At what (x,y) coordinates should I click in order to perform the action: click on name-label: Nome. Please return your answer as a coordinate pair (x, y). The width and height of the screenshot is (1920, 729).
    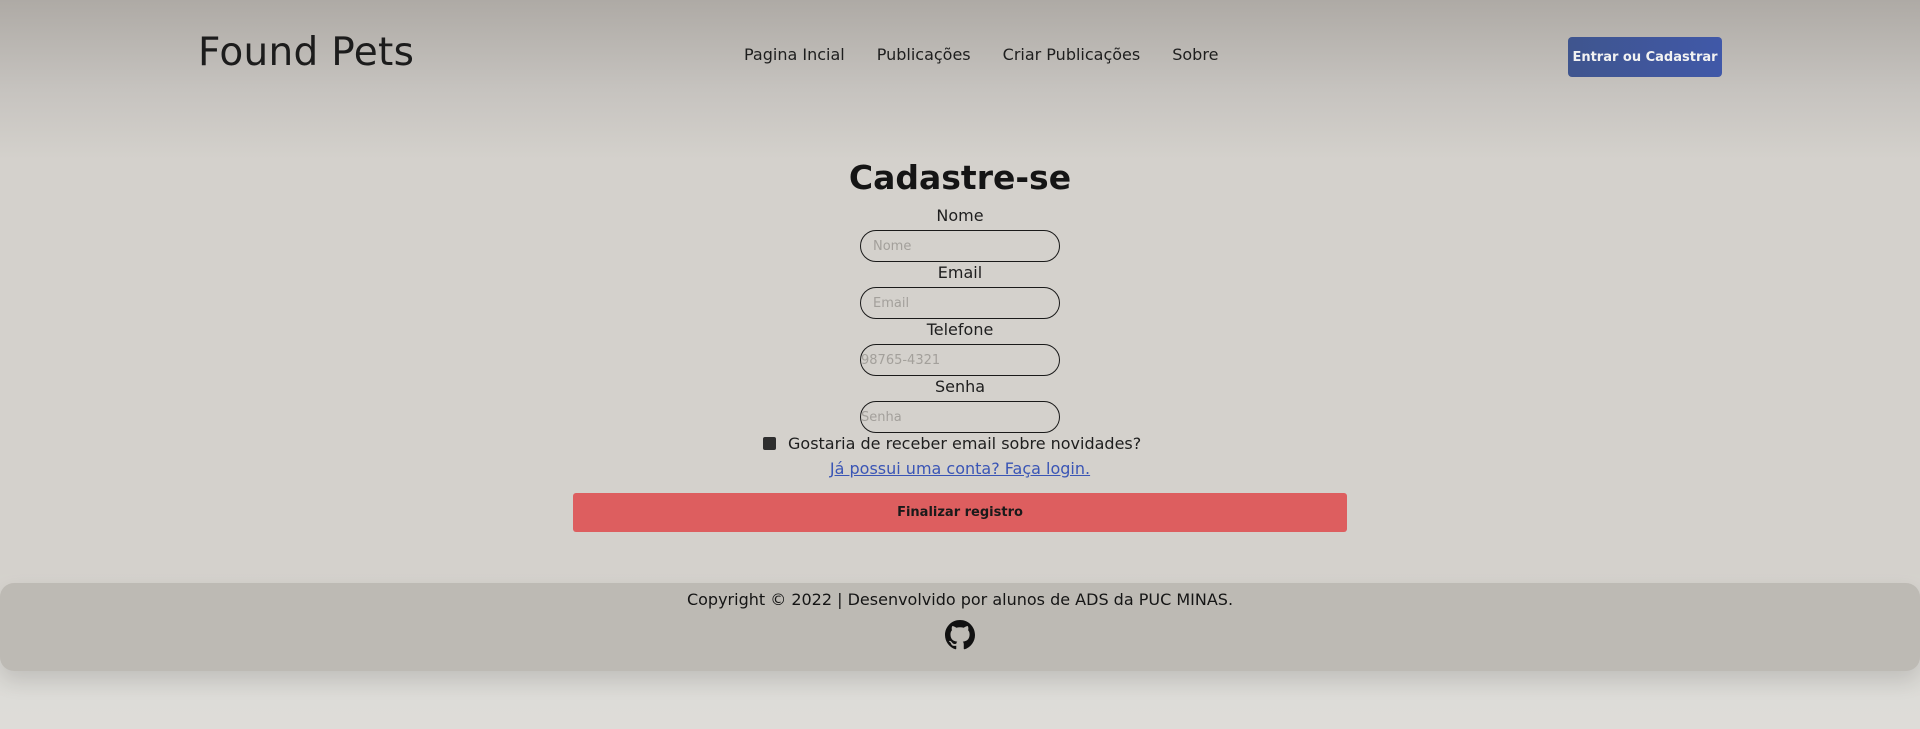
    Looking at the image, I should click on (960, 215).